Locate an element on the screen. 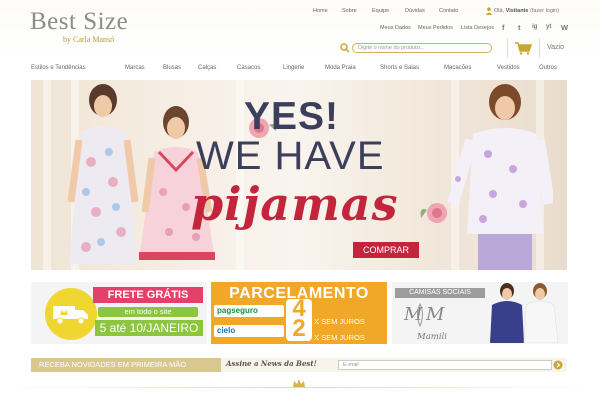  cat-macacoes: Macacões is located at coordinates (457, 68).